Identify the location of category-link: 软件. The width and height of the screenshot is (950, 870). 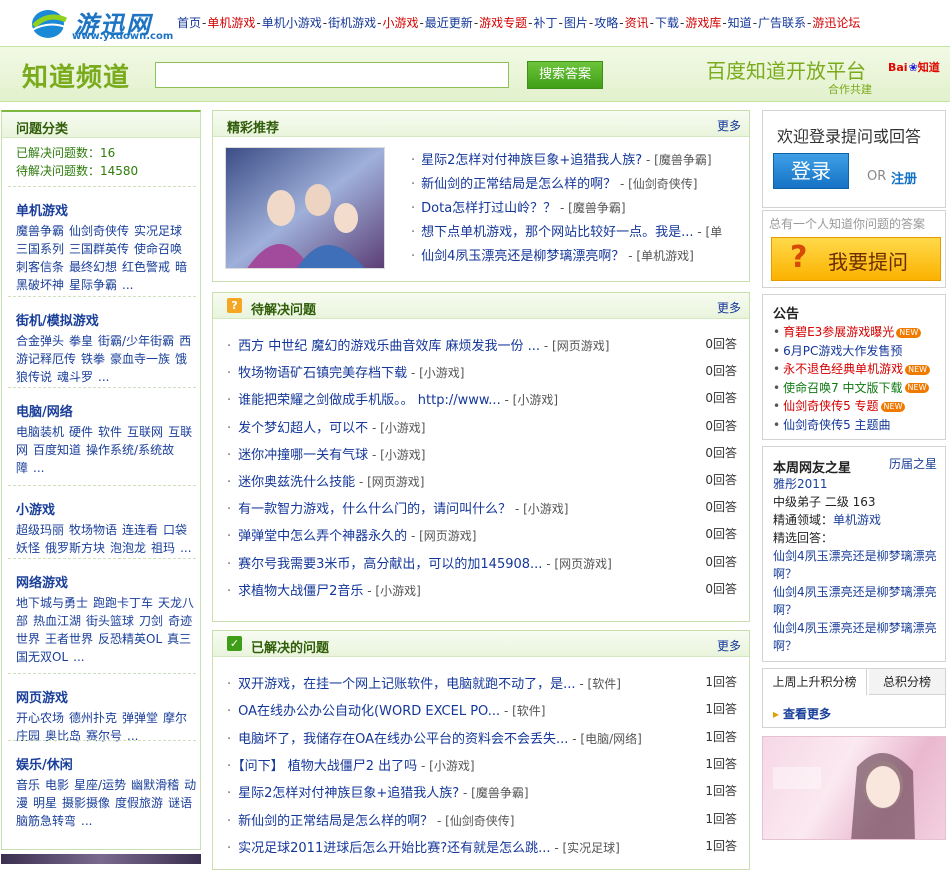
(110, 432).